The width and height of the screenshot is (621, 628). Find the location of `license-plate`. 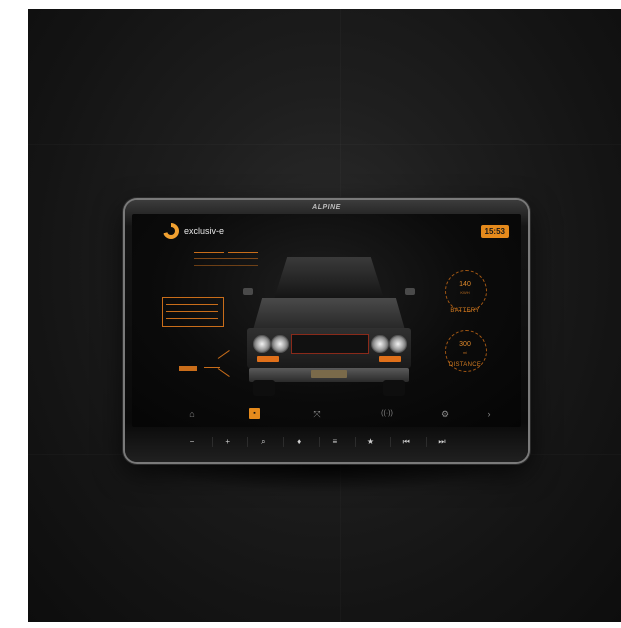

license-plate is located at coordinates (329, 374).